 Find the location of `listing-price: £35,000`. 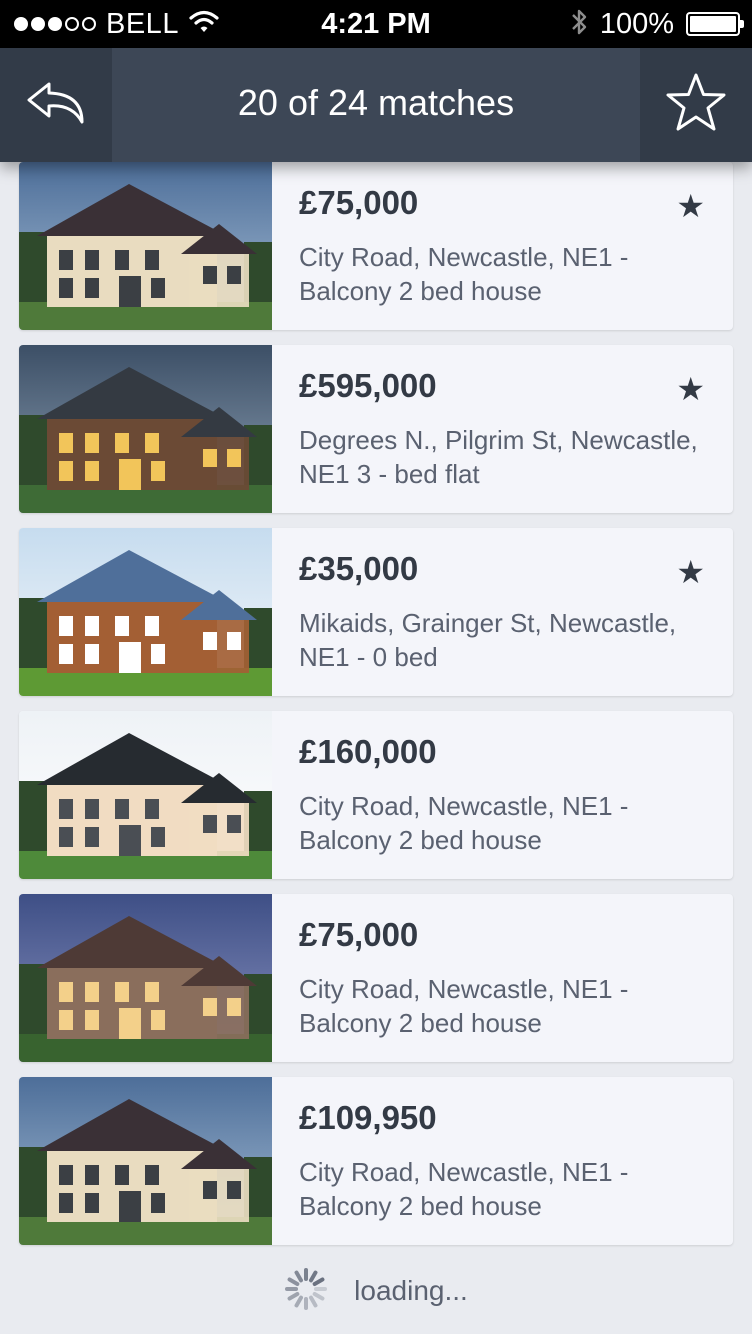

listing-price: £35,000 is located at coordinates (359, 568).